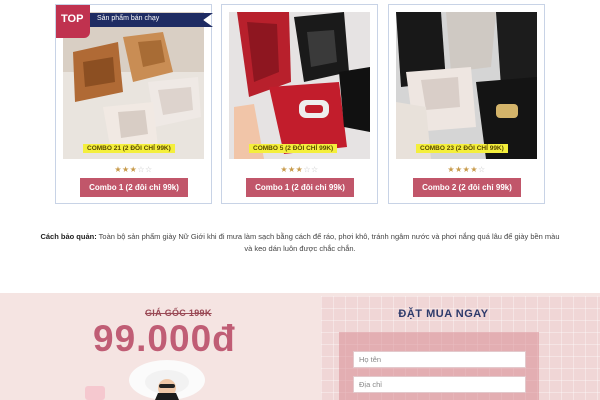  I want to click on top-badge-label: TOP, so click(72, 19).